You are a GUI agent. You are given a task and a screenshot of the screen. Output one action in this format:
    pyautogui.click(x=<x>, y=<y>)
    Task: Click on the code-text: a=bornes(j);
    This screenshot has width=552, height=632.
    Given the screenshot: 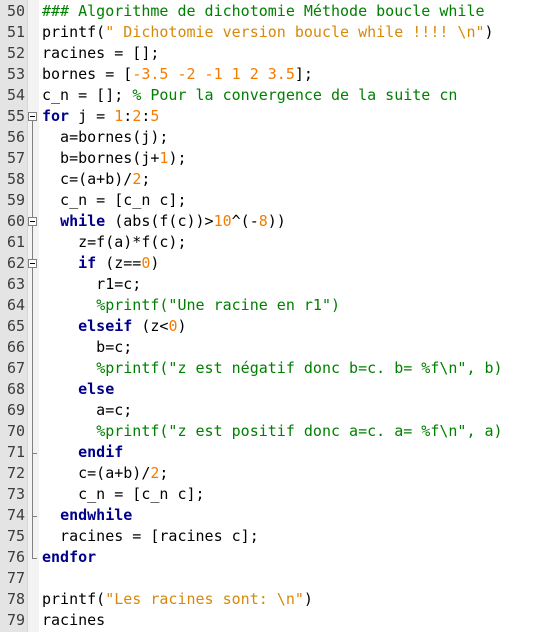 What is the action you would take?
    pyautogui.click(x=105, y=137)
    